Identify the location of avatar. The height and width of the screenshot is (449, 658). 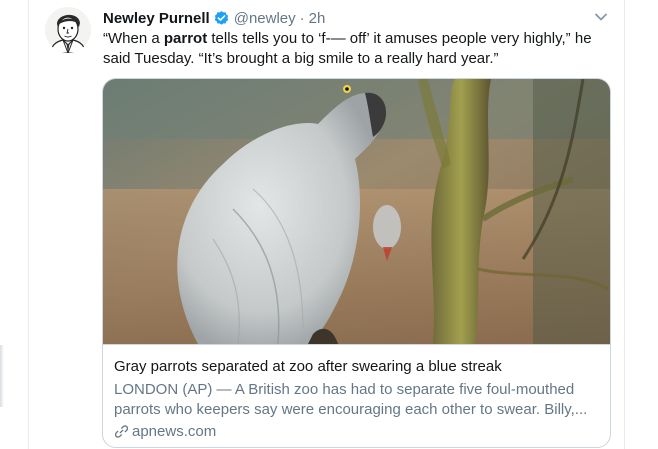
(68, 30).